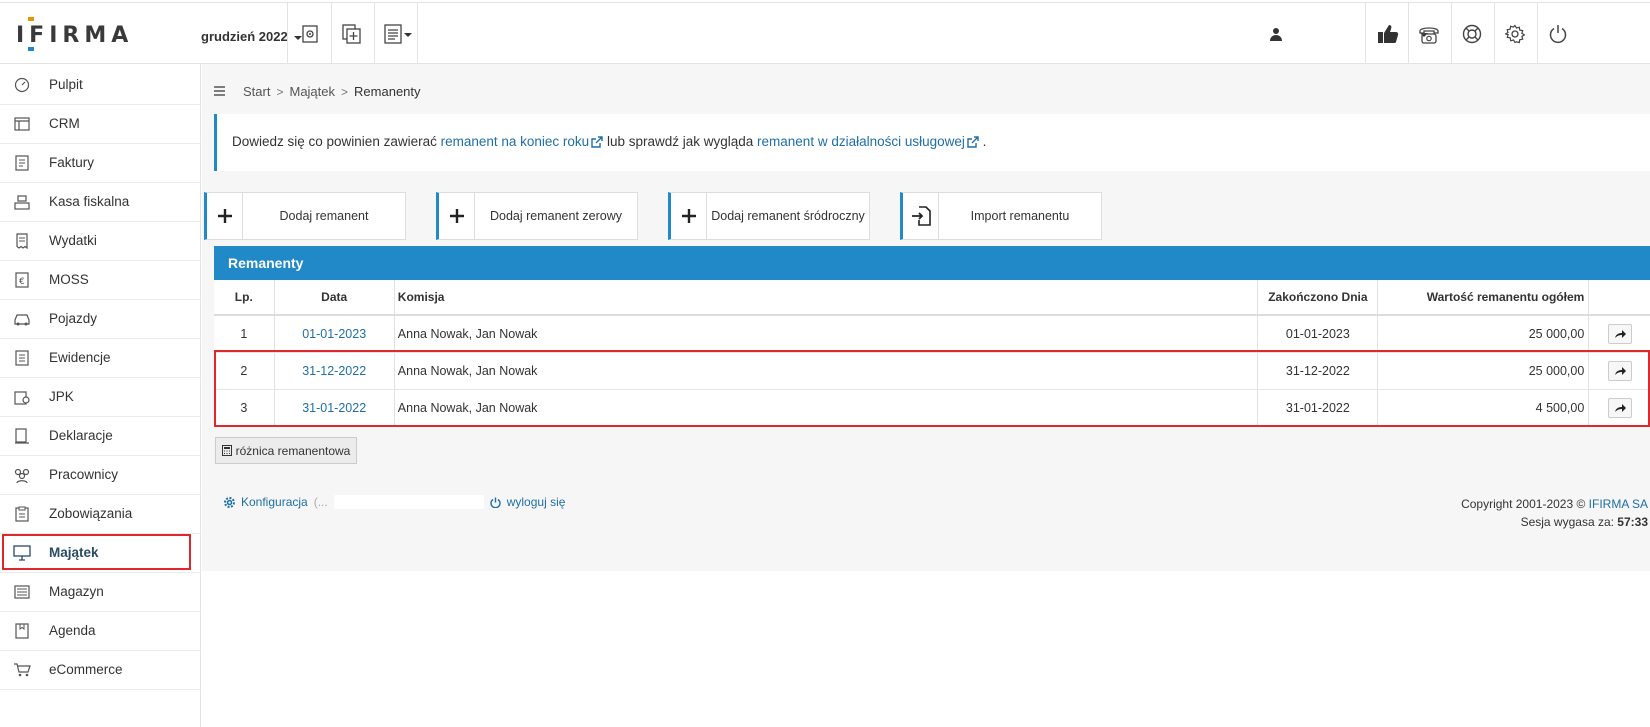 This screenshot has width=1650, height=727. What do you see at coordinates (310, 34) in the screenshot?
I see `document-settings-icon` at bounding box center [310, 34].